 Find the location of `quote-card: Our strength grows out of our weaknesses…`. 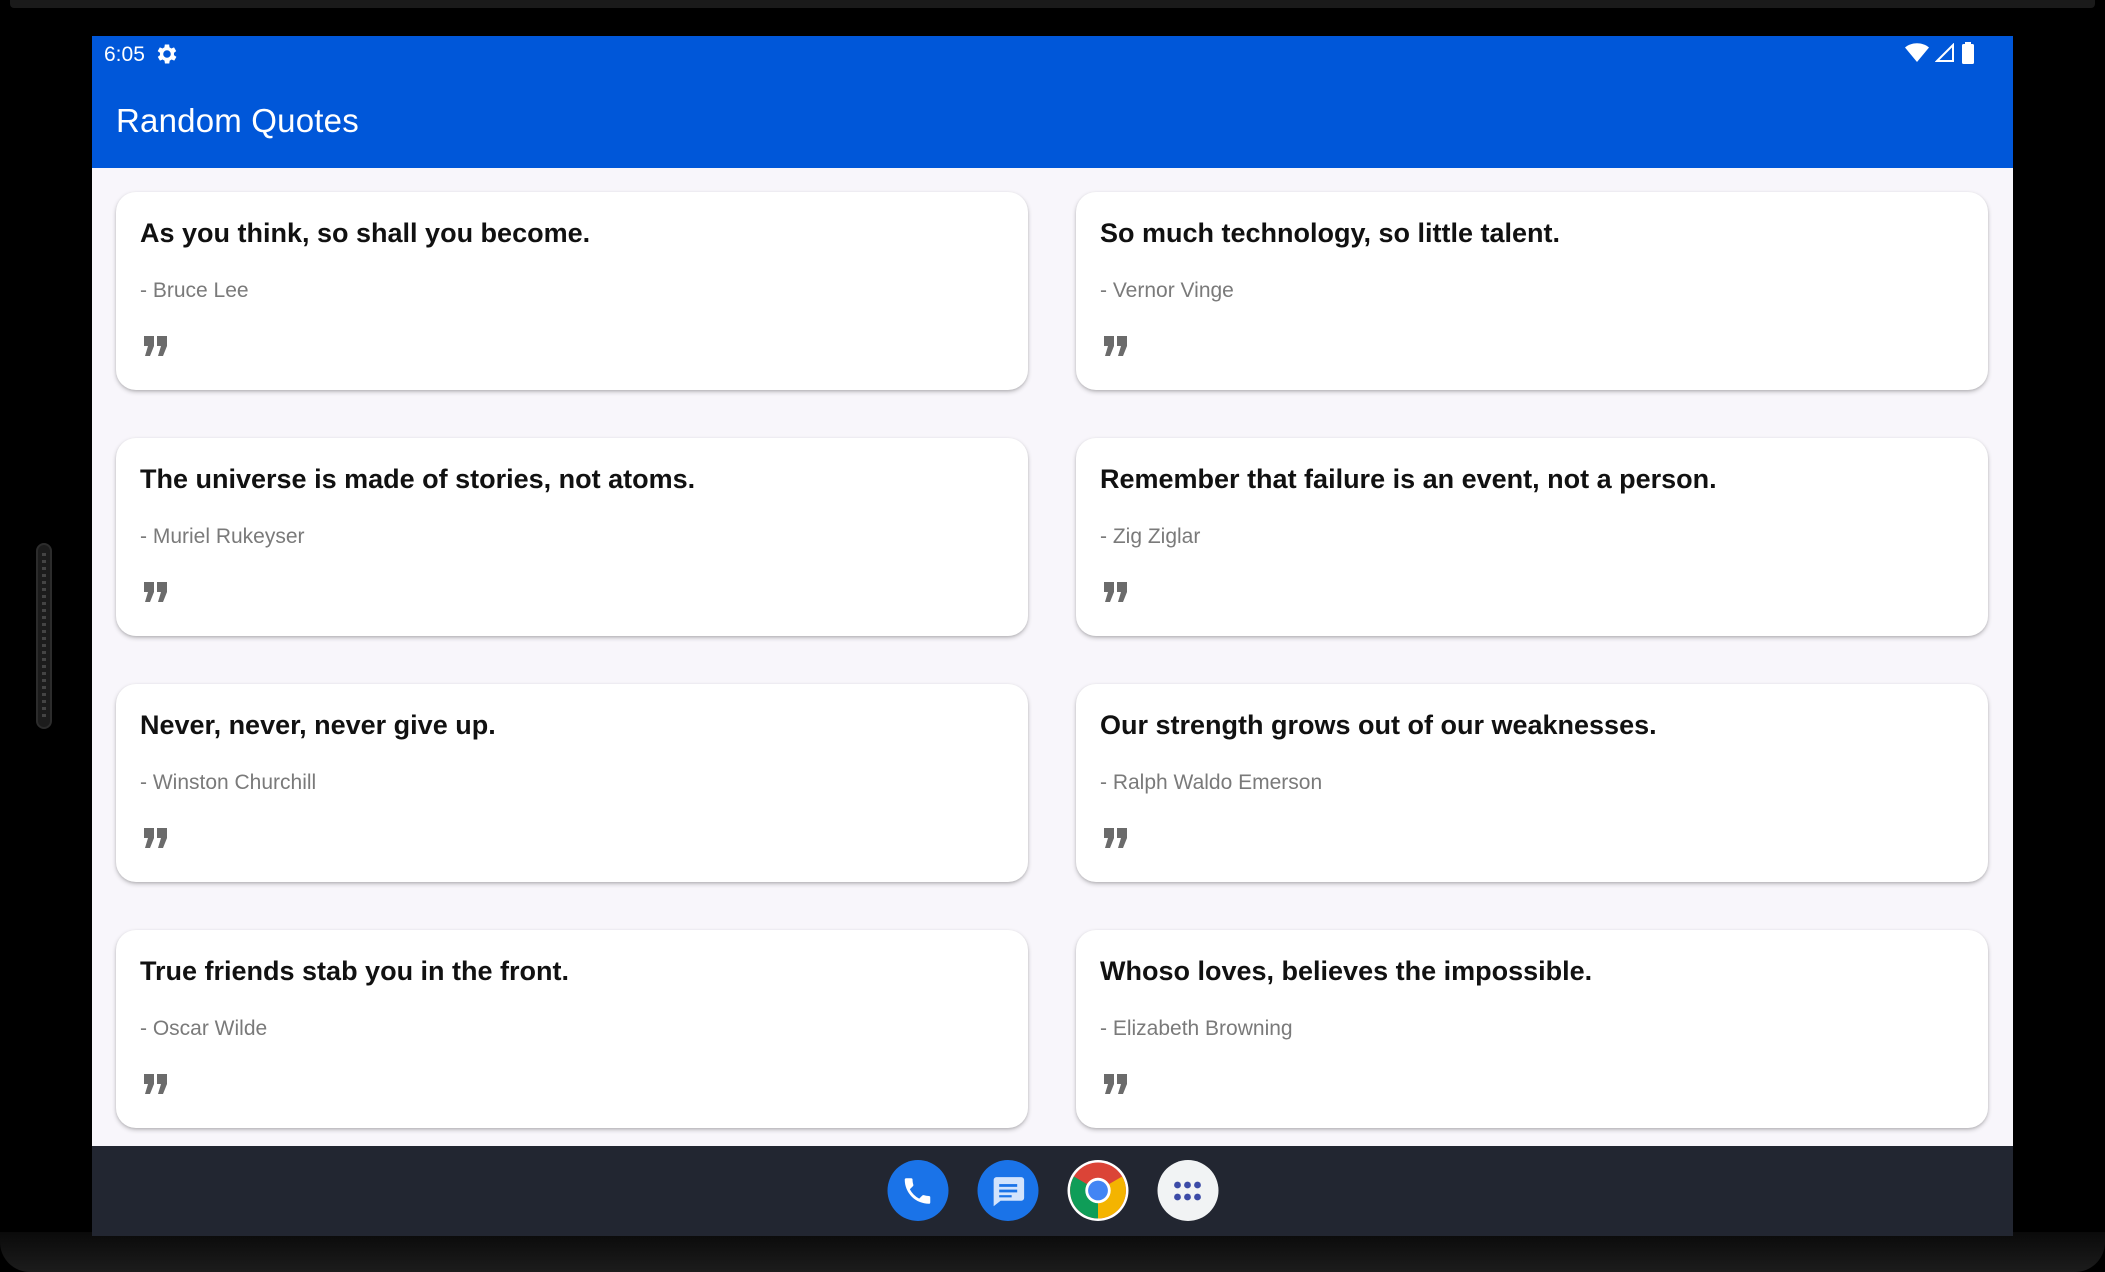

quote-card: Our strength grows out of our weaknesses… is located at coordinates (1532, 783).